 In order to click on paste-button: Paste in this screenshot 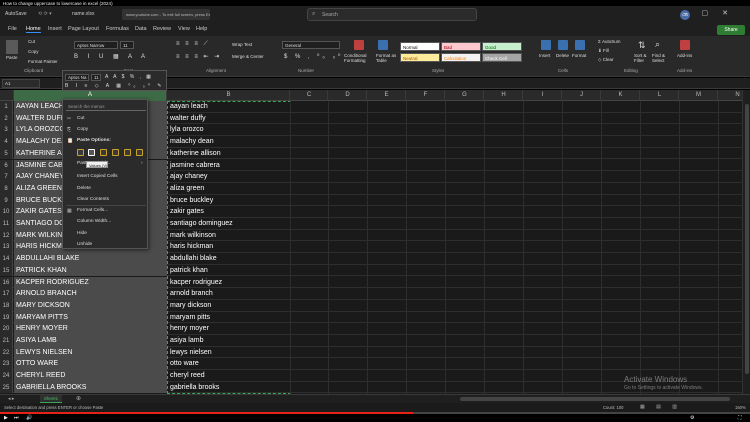, I will do `click(12, 57)`.